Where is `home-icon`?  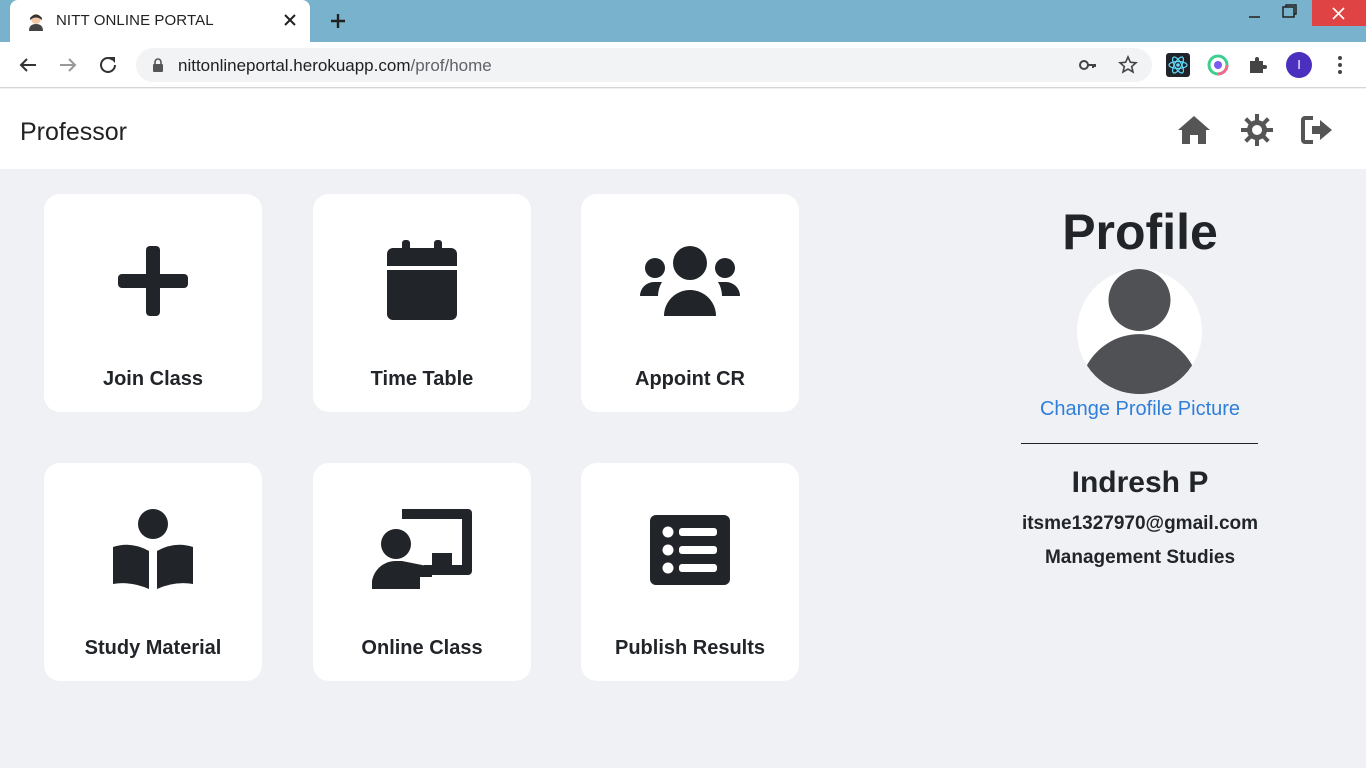
home-icon is located at coordinates (1194, 130).